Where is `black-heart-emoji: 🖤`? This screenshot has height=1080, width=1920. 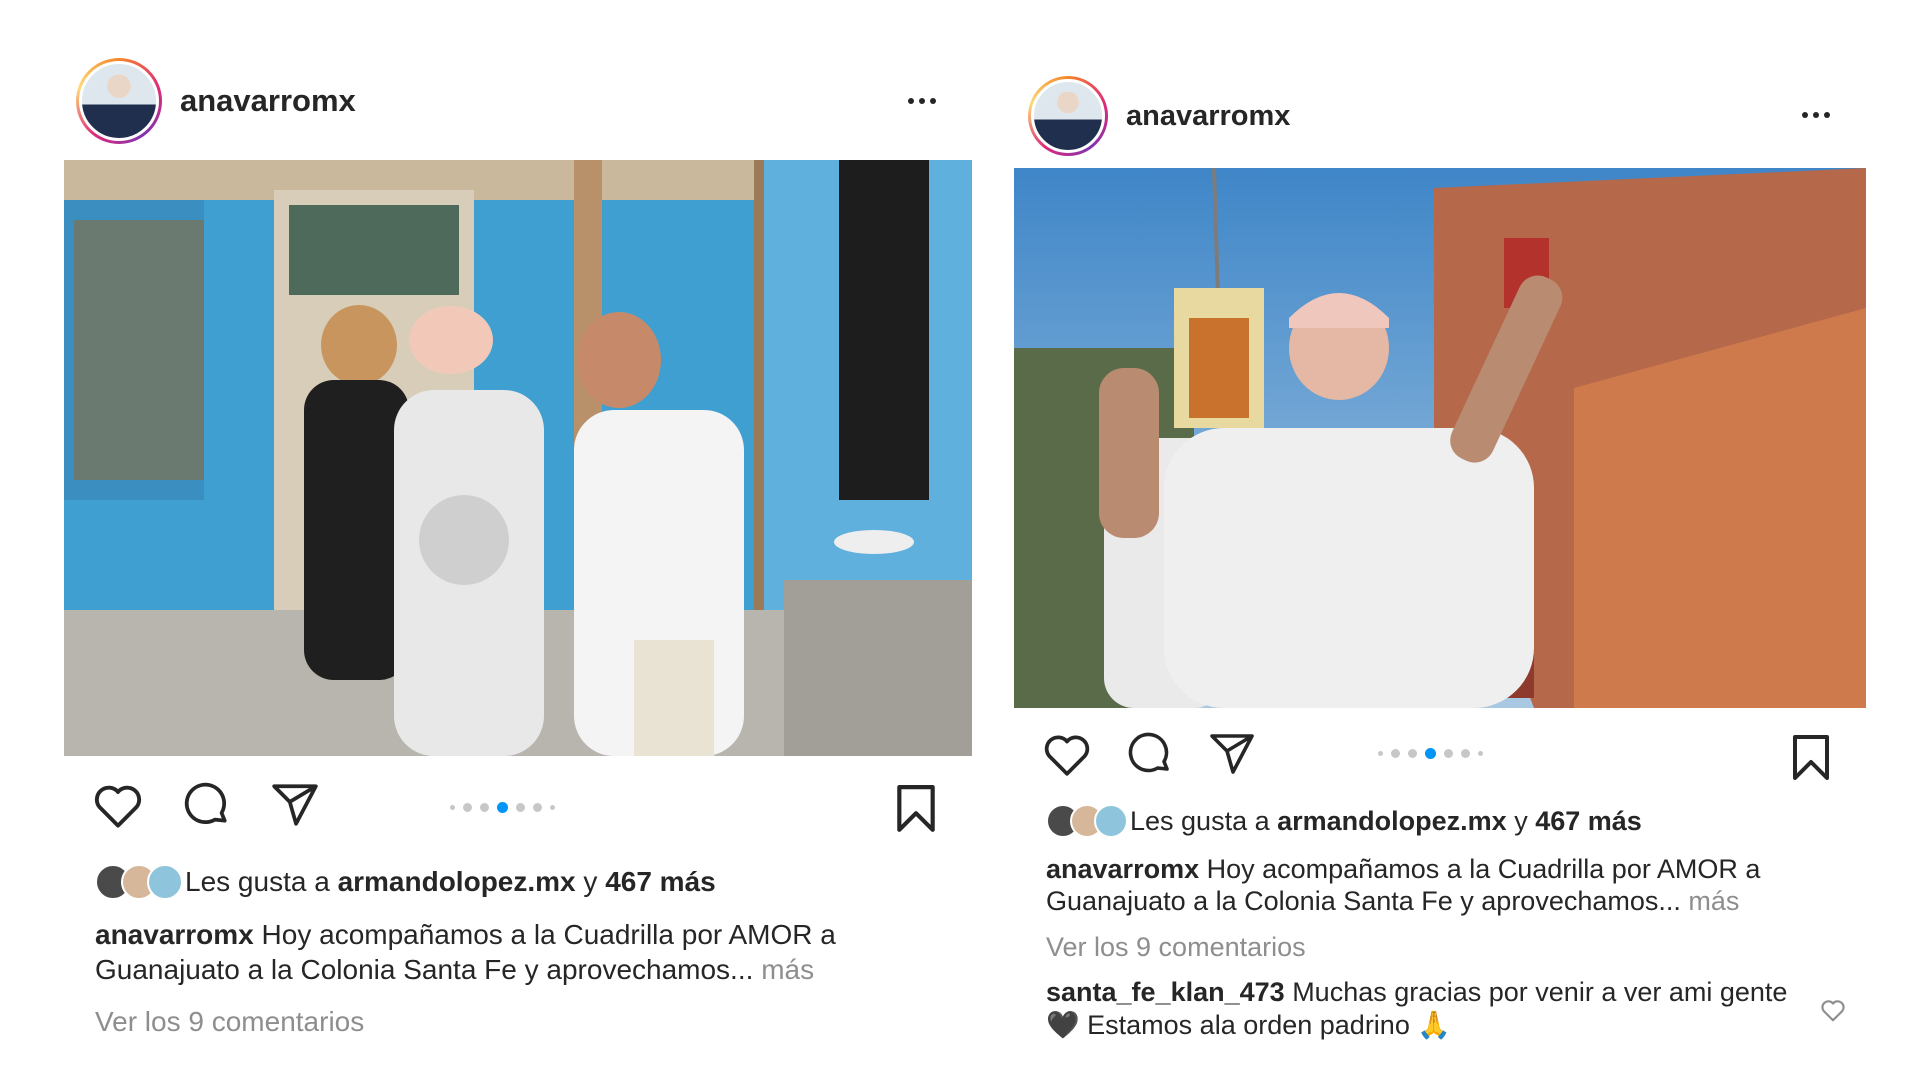 black-heart-emoji: 🖤 is located at coordinates (1063, 1025).